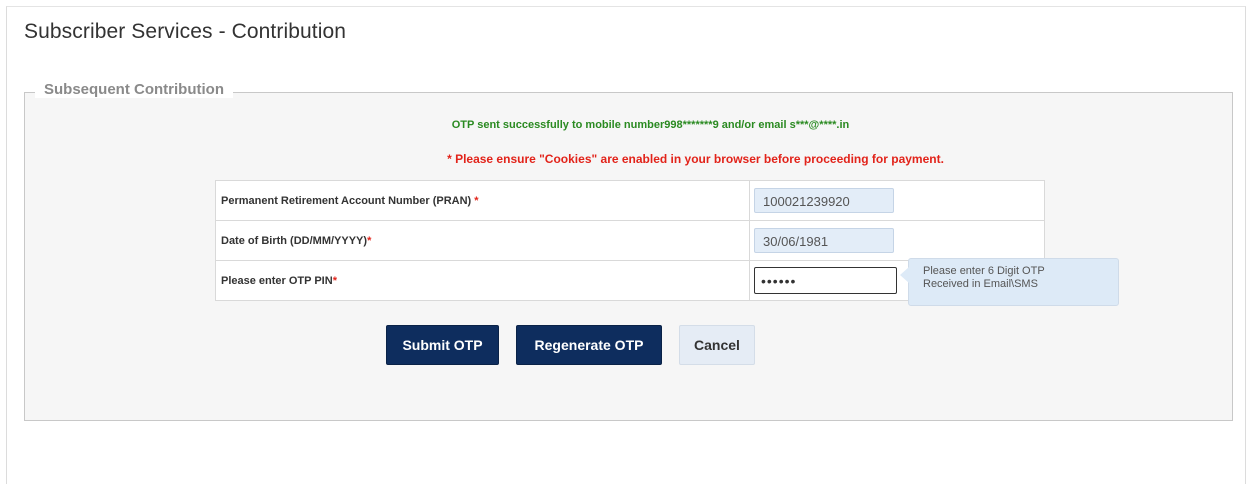 This screenshot has width=1252, height=484. Describe the element at coordinates (442, 345) in the screenshot. I see `submit-otp-button: Submit OTP` at that location.